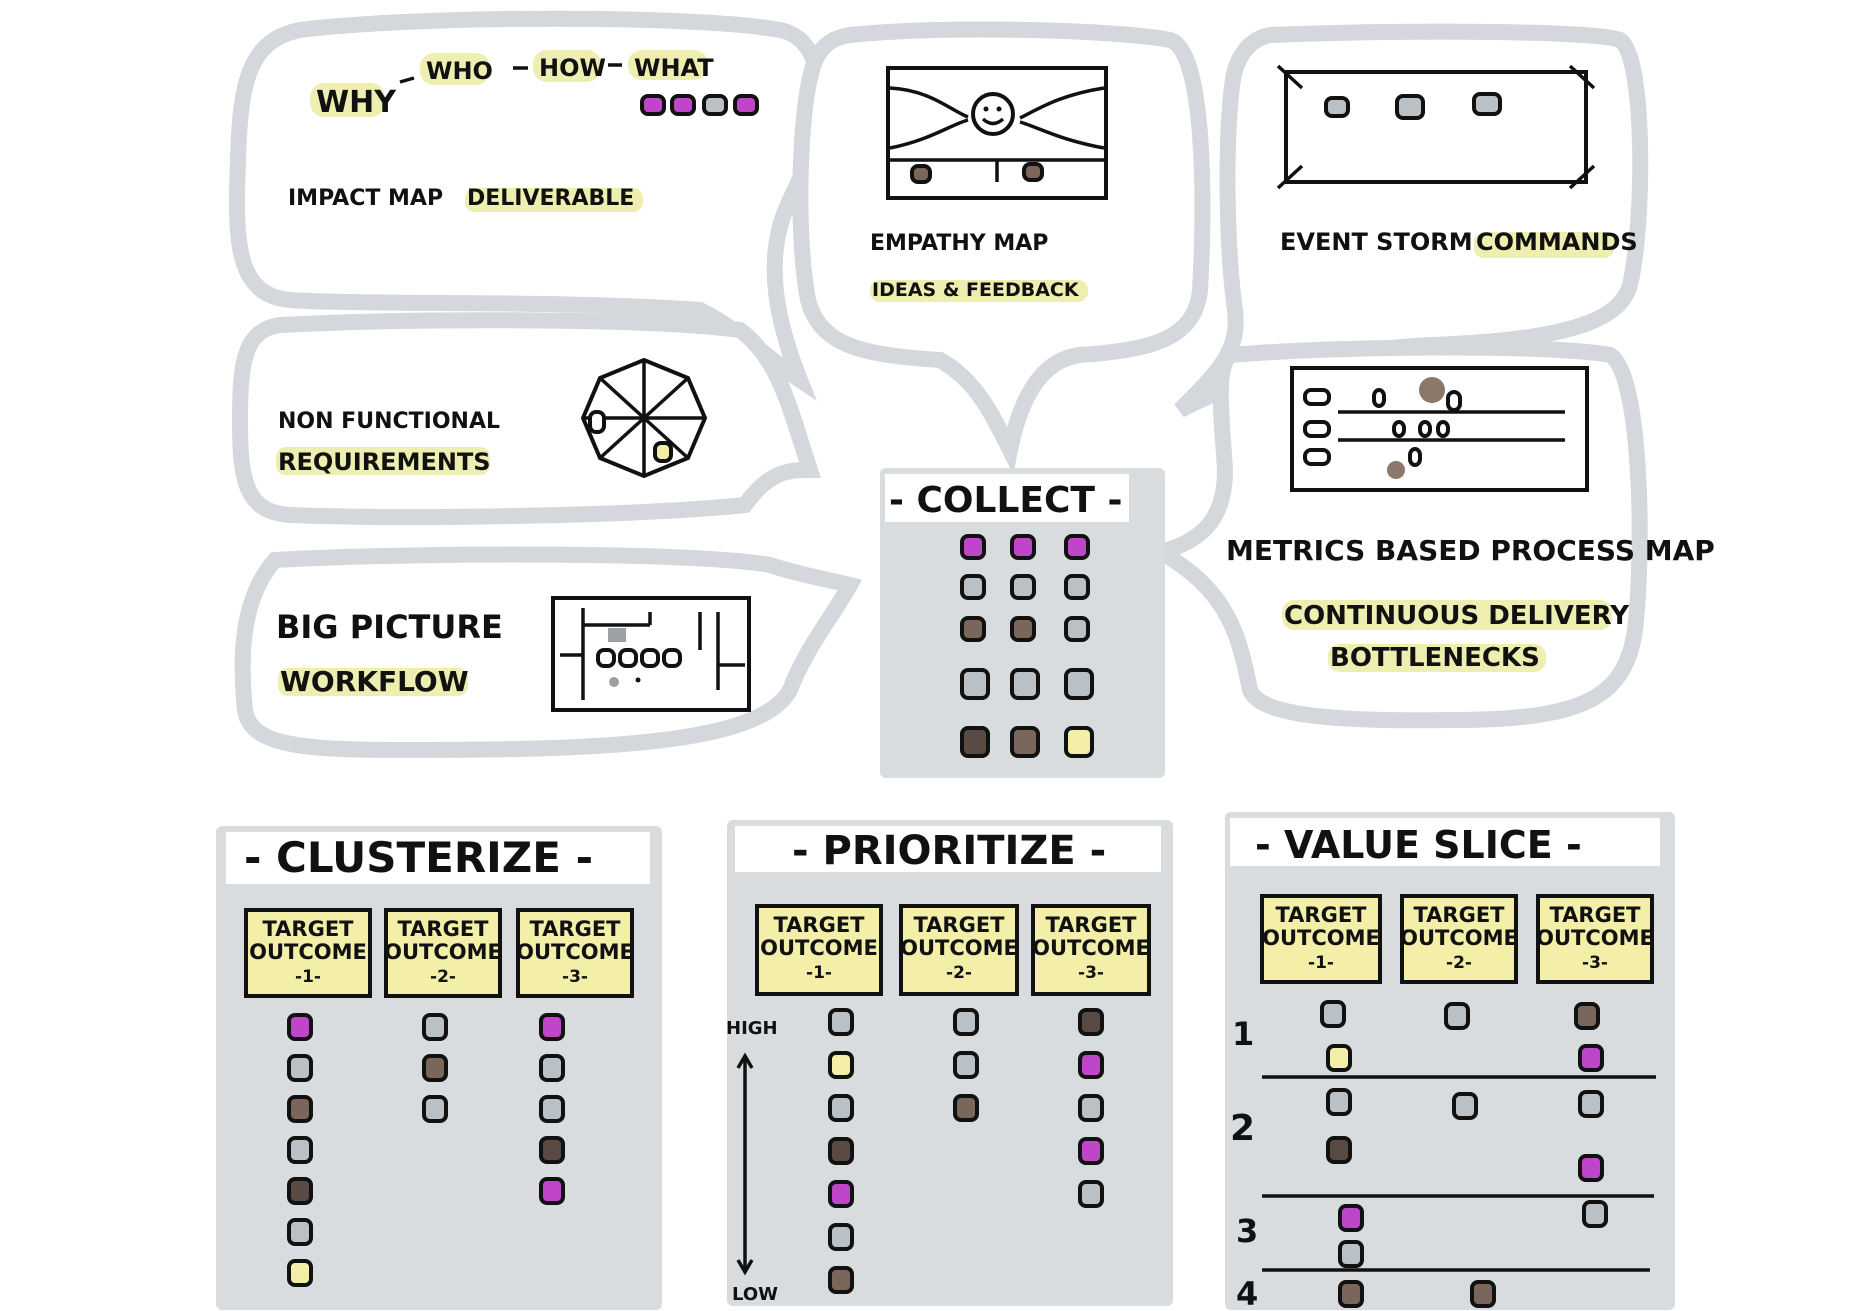 The image size is (1872, 1311). What do you see at coordinates (949, 851) in the screenshot?
I see `prioritize-title: - PRIORITIZE -` at bounding box center [949, 851].